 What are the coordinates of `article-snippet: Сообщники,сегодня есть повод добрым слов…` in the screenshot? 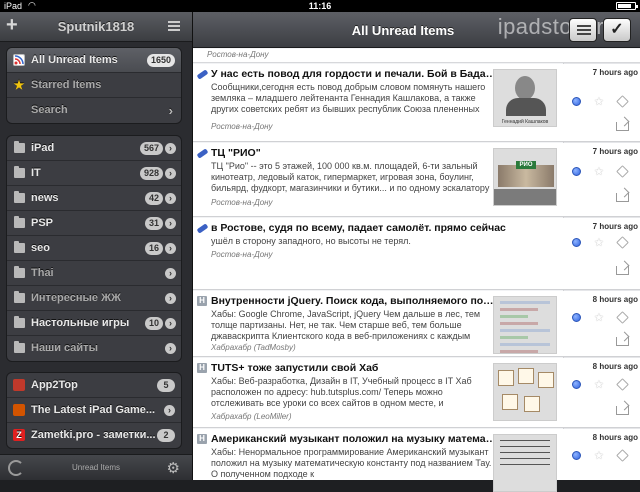 It's located at (348, 98).